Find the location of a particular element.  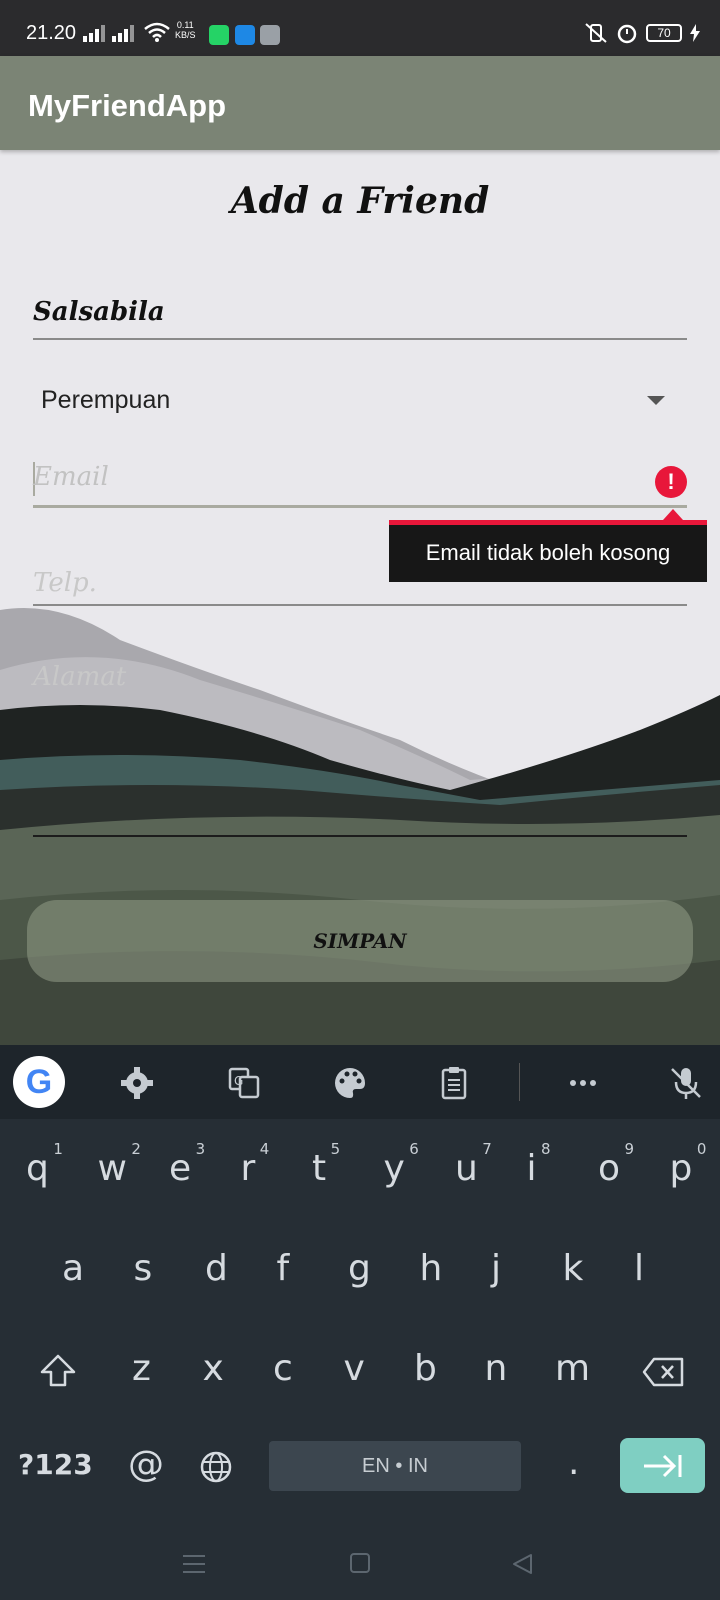

key-b: b is located at coordinates (425, 1368).